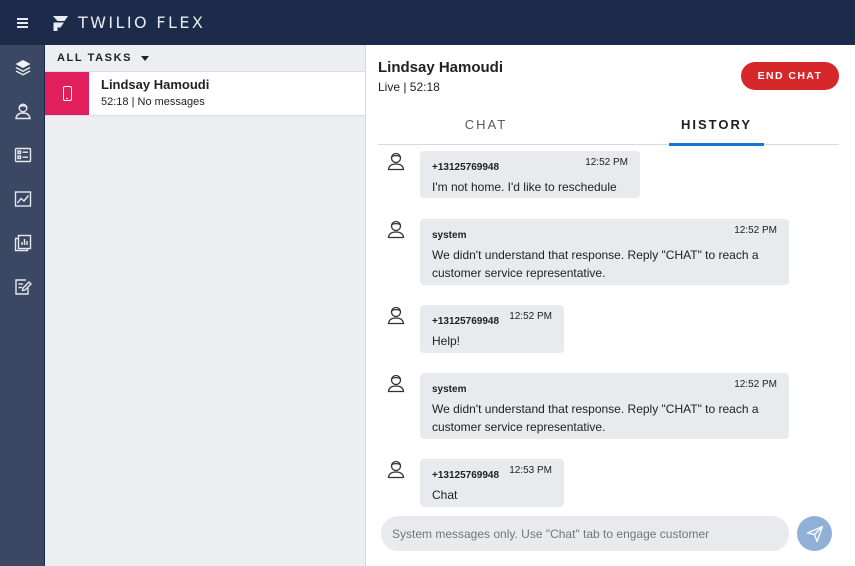 The width and height of the screenshot is (855, 566). I want to click on reports-icon, so click(22, 243).